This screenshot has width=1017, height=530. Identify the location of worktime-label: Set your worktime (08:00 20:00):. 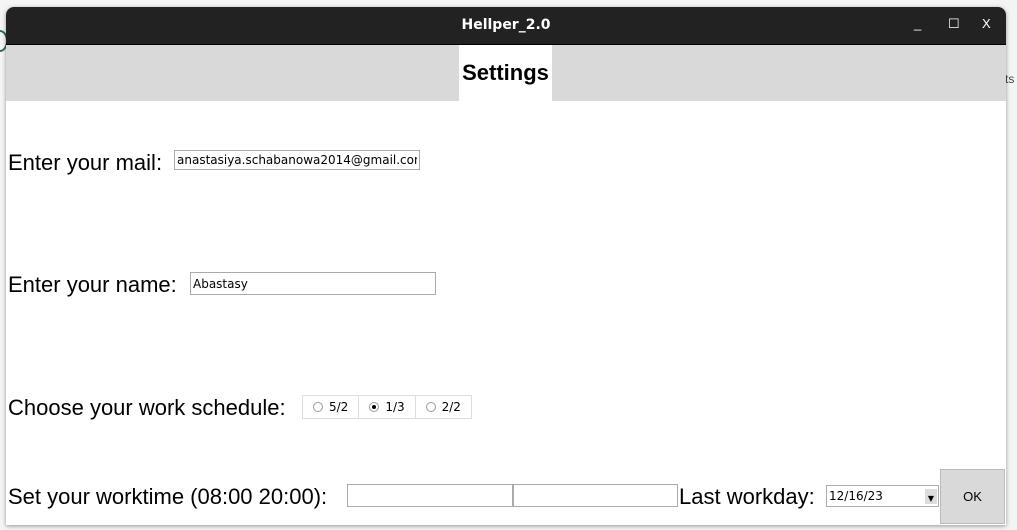
(168, 496).